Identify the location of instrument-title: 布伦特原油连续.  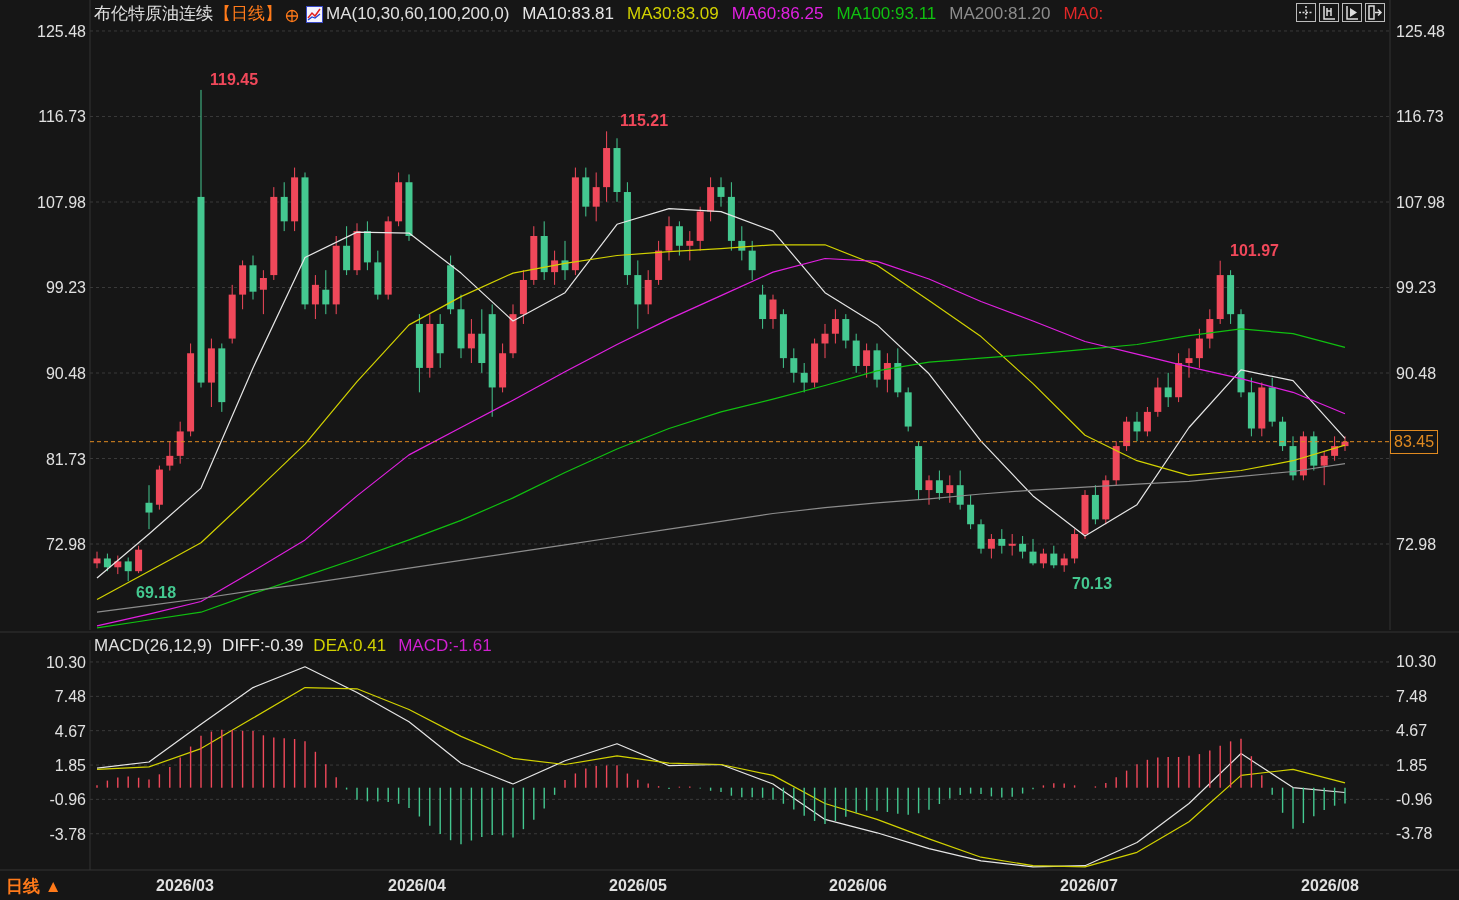
(153, 14).